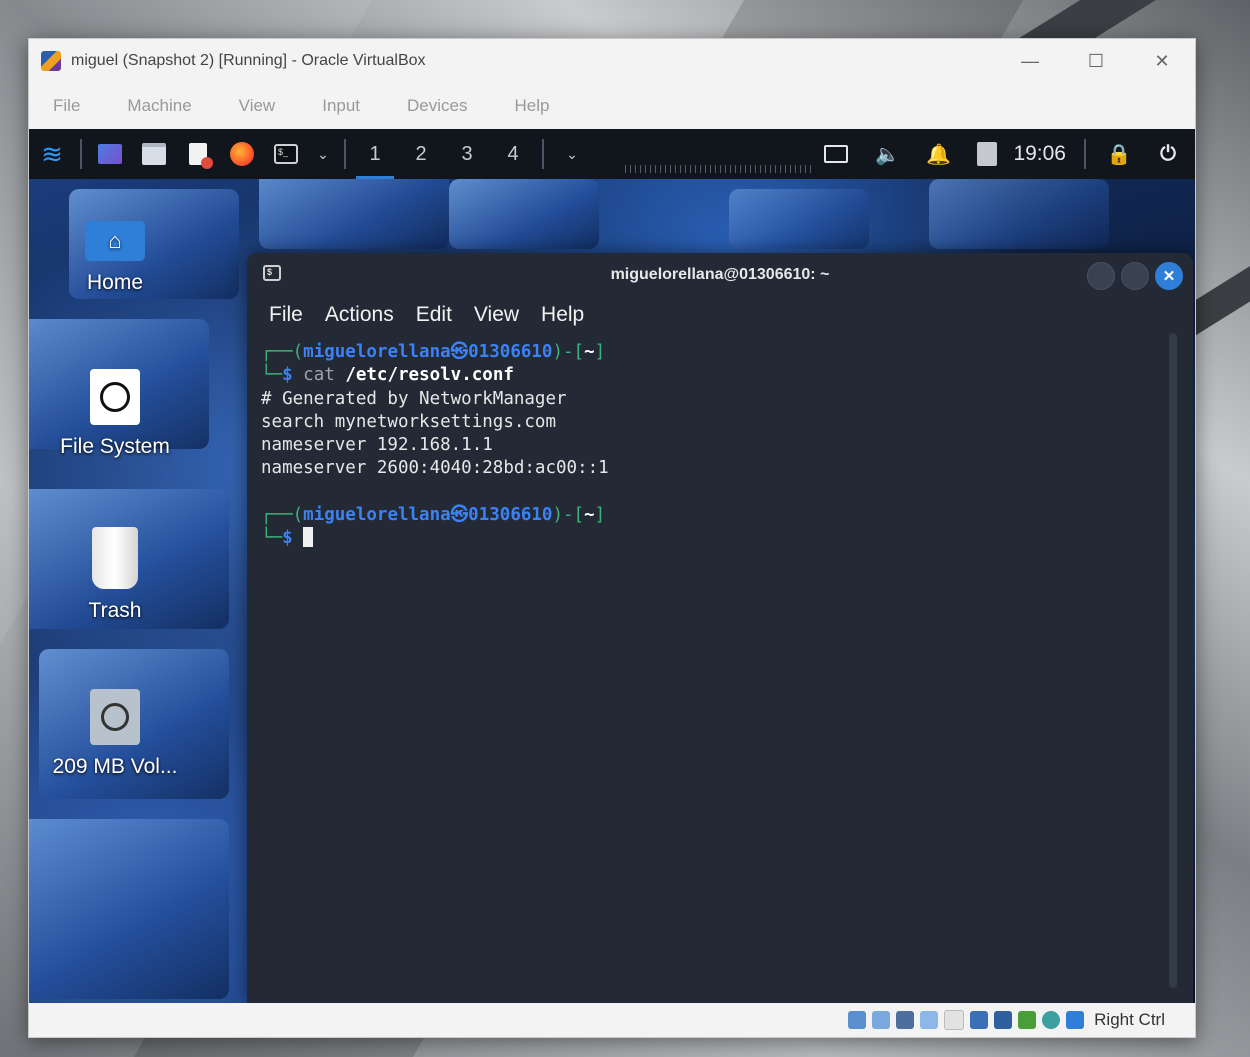  What do you see at coordinates (612, 154) in the screenshot?
I see `top-panel: ≋ $_ ⌄ 1 2 3 4 ⌄ 🔈 🔔 19:06 🔒 ⏻` at bounding box center [612, 154].